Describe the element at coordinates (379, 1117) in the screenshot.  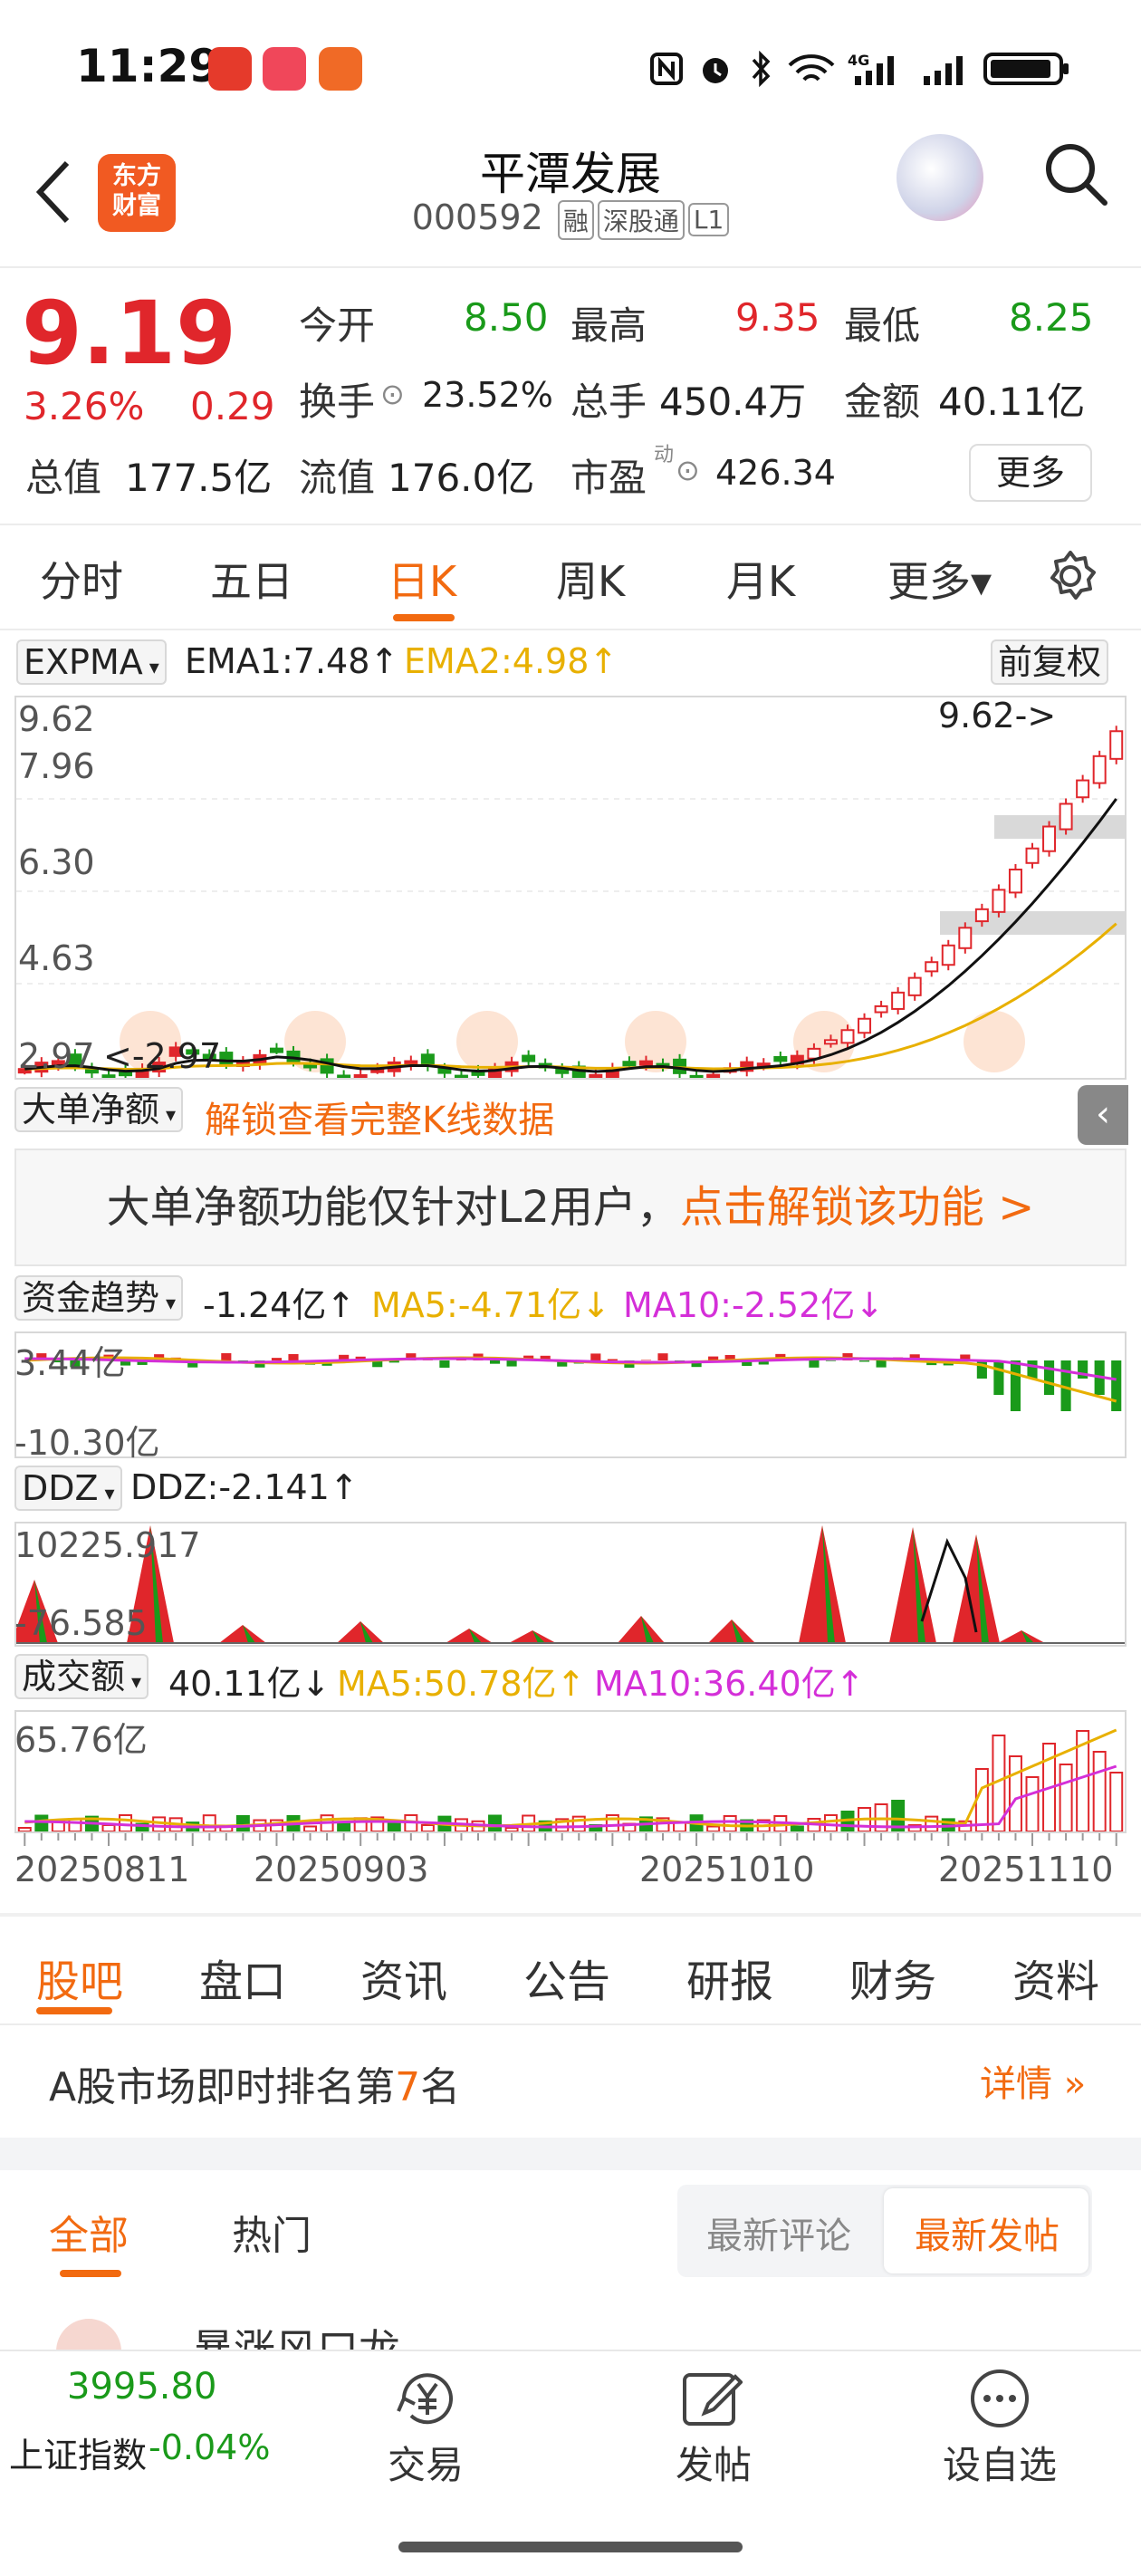
I see `unlock-kline-link: 解锁查看完整K线数据` at that location.